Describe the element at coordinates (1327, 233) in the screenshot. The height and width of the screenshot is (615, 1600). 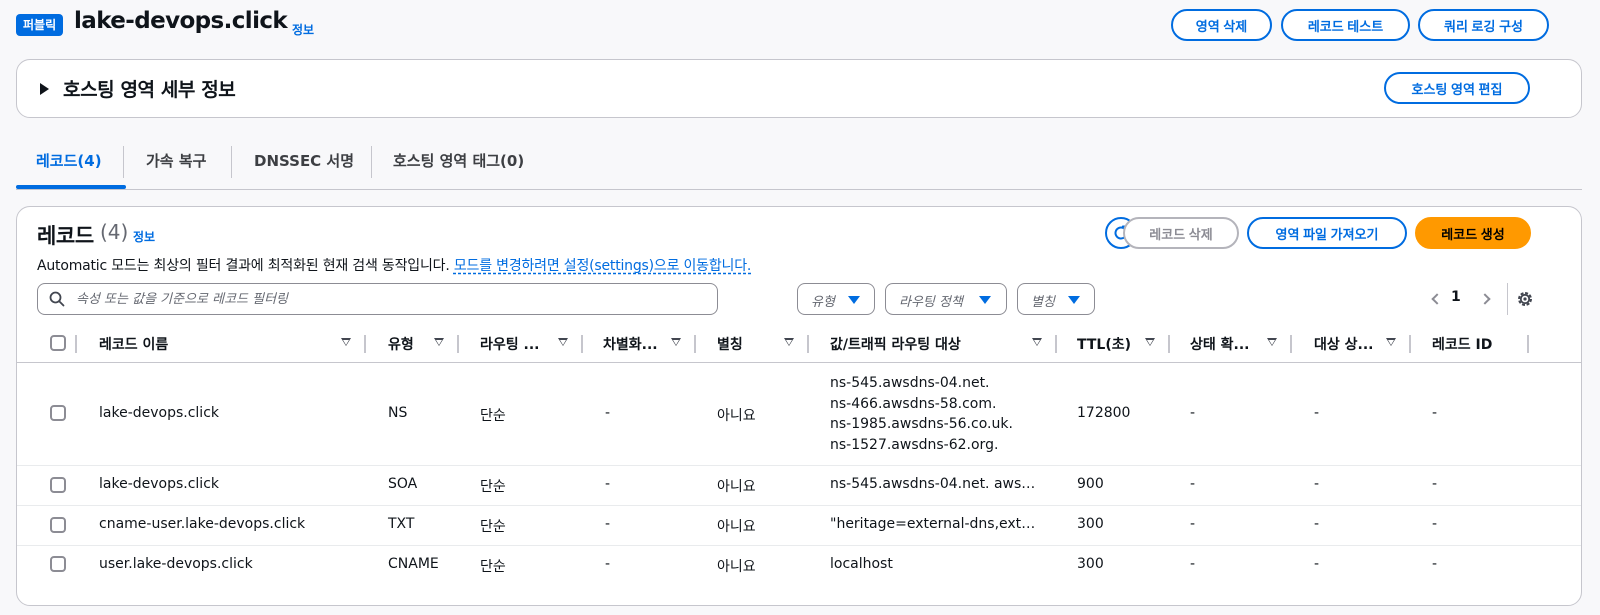
I see `import-zone-file-button: 영역 파일 가져오기` at that location.